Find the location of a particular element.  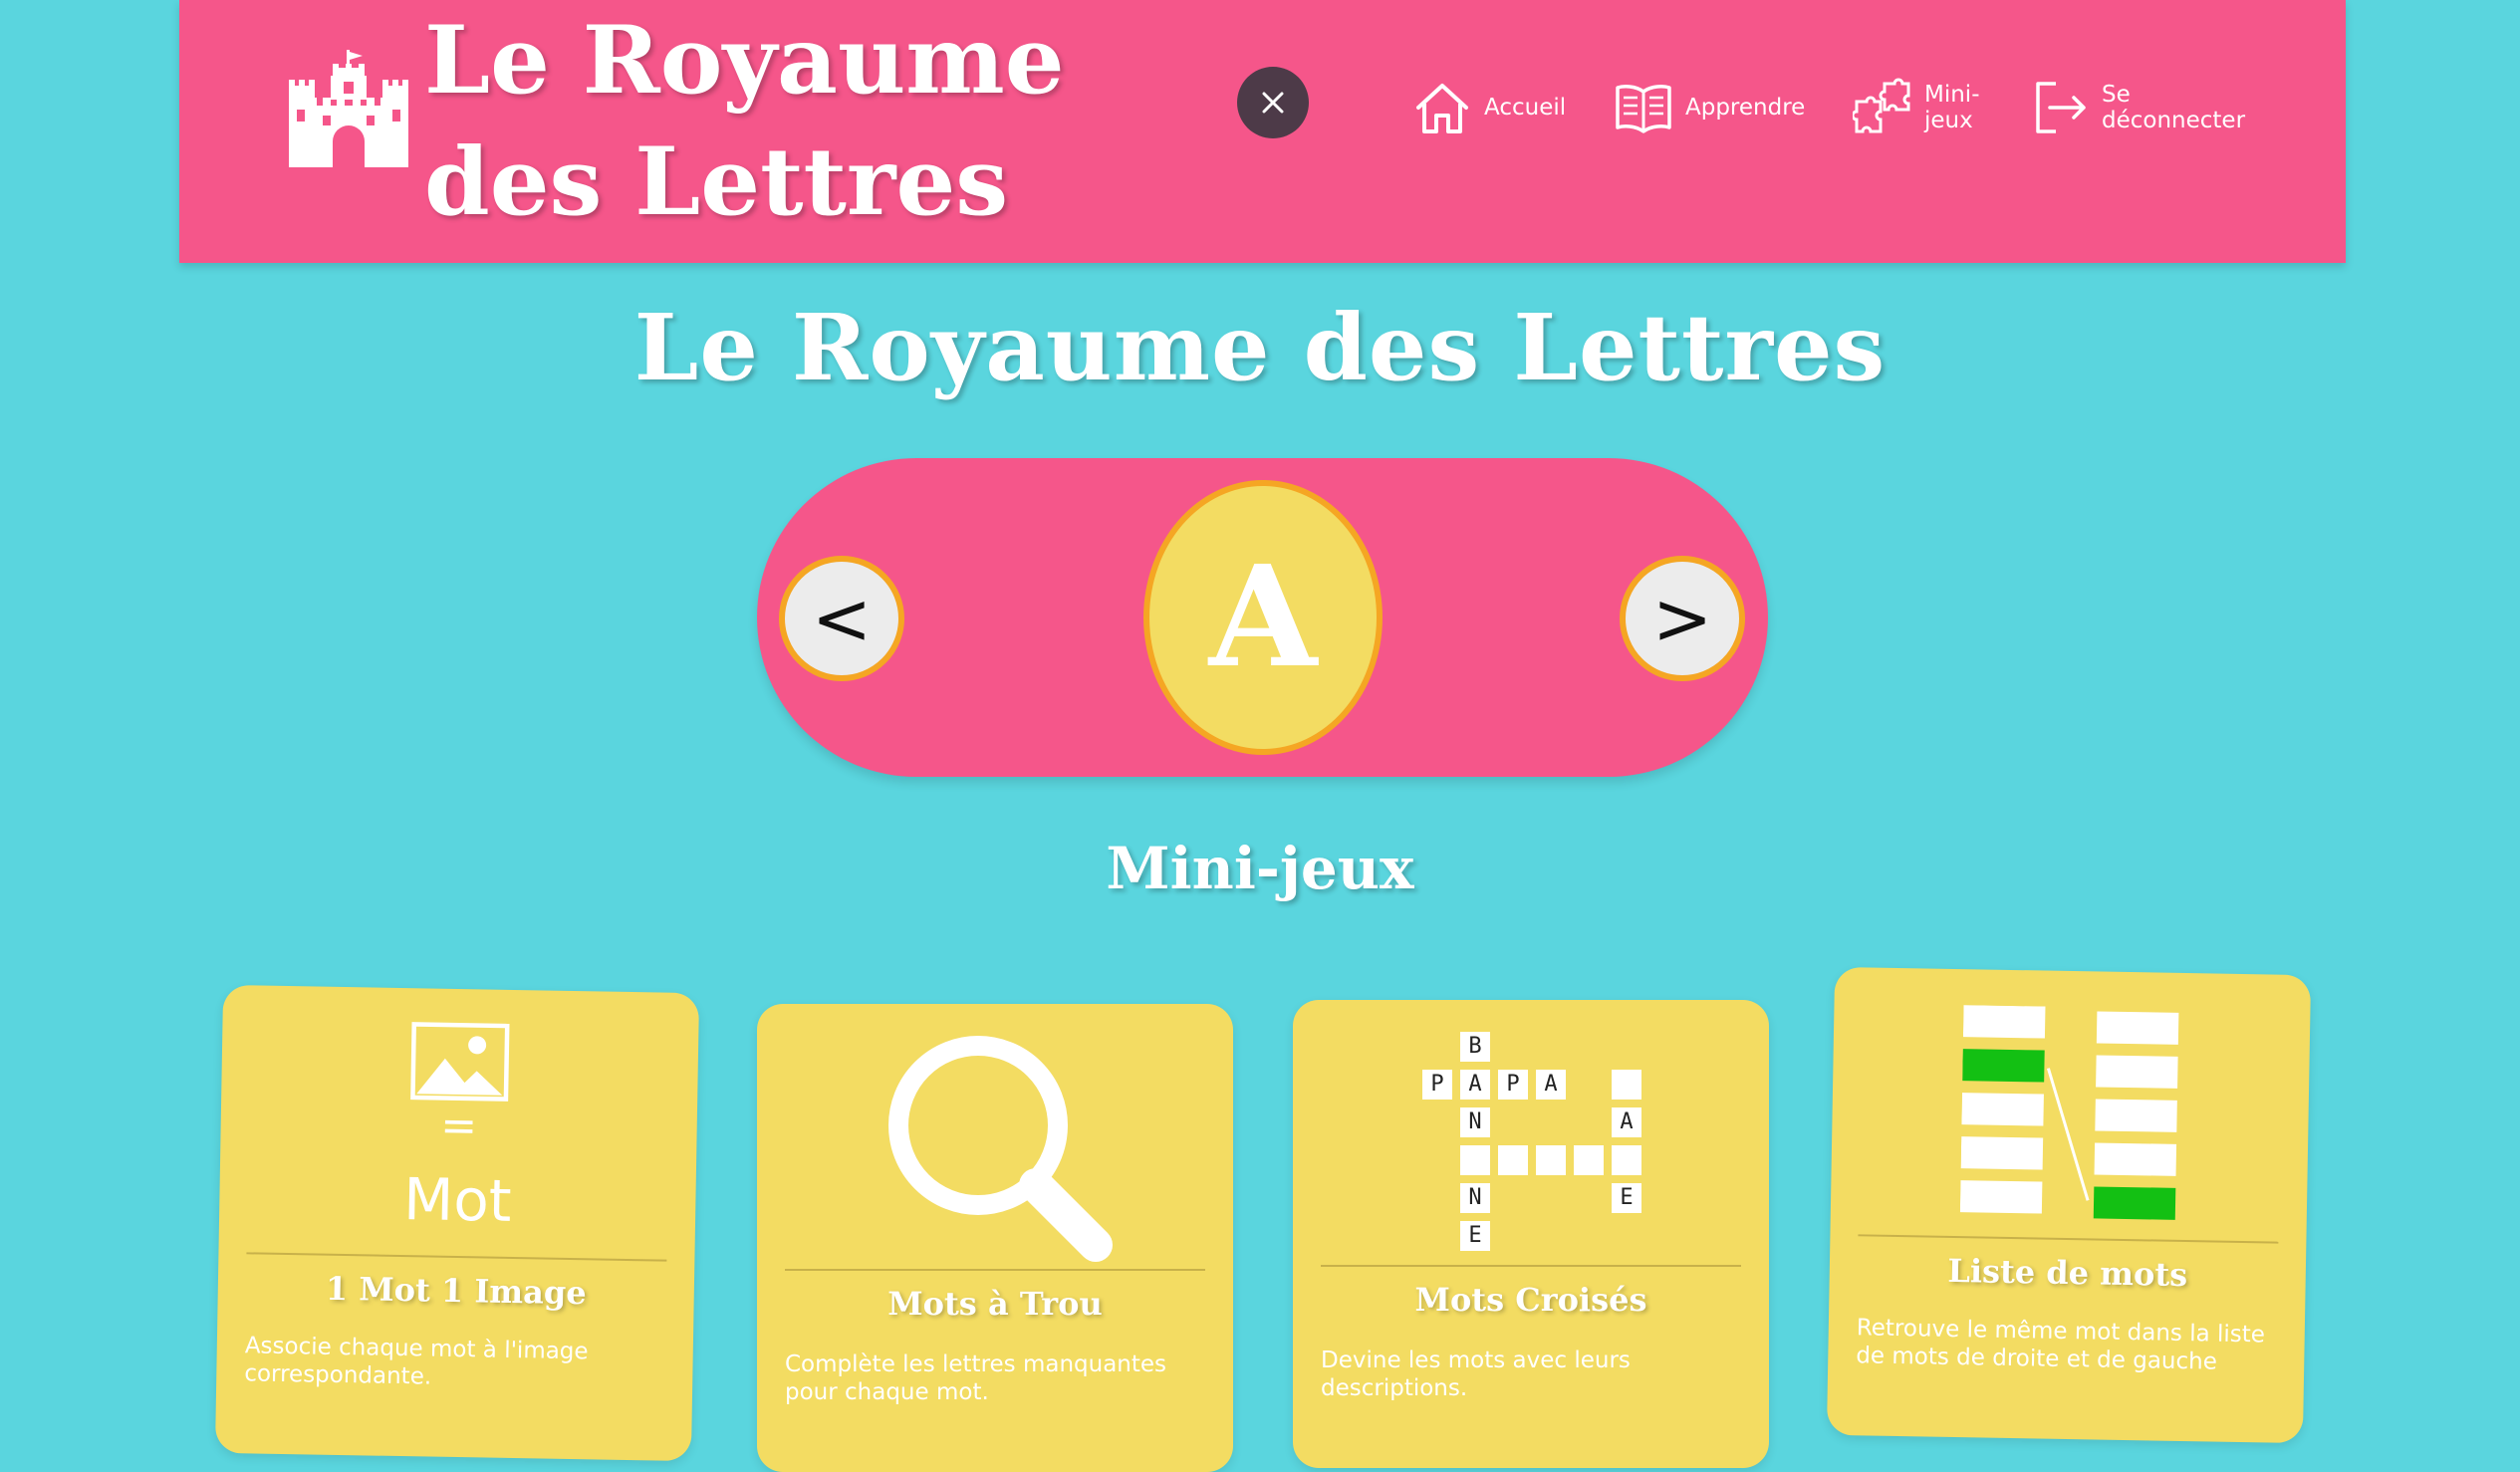

equals-sign: = is located at coordinates (458, 1126).